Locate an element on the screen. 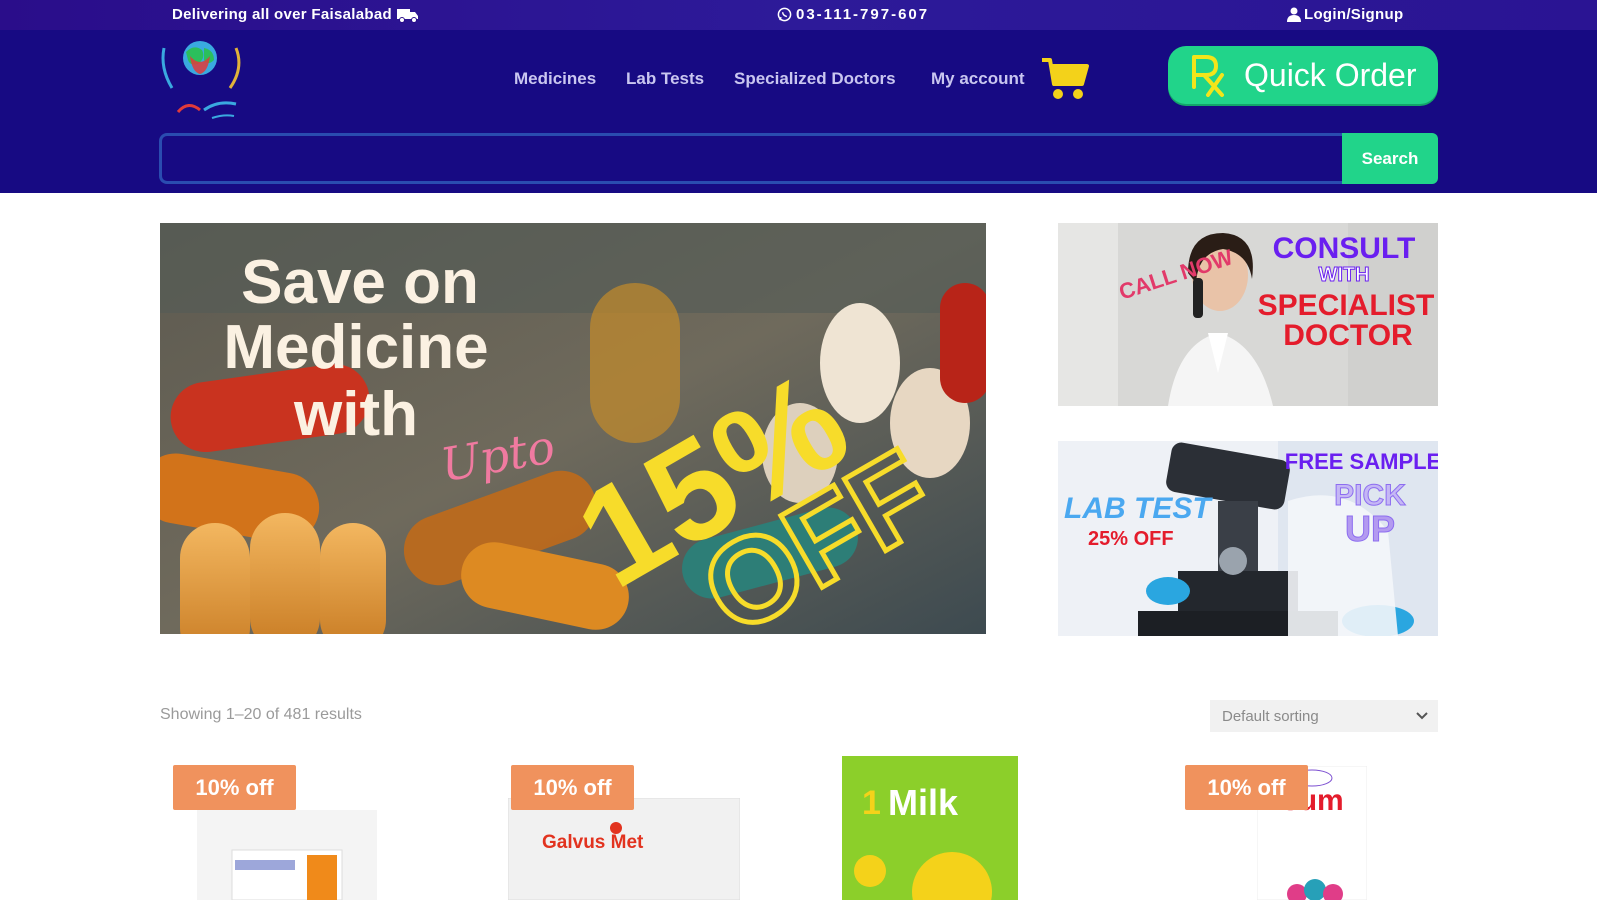 Image resolution: width=1611 pixels, height=900 pixels. product-pack-text: Galvus Met is located at coordinates (593, 842).